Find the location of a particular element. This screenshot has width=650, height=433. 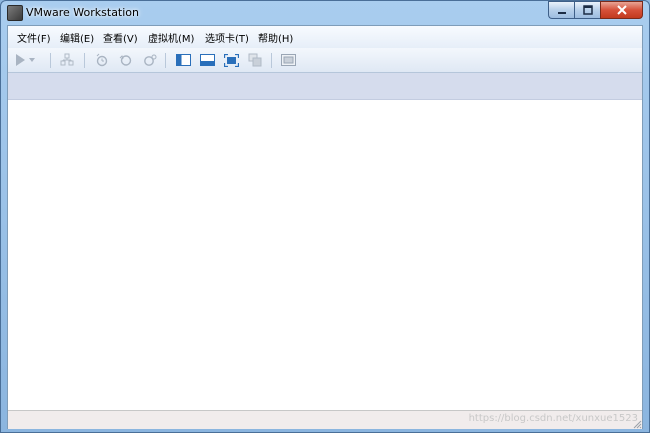

vmware-app-icon is located at coordinates (15, 13).